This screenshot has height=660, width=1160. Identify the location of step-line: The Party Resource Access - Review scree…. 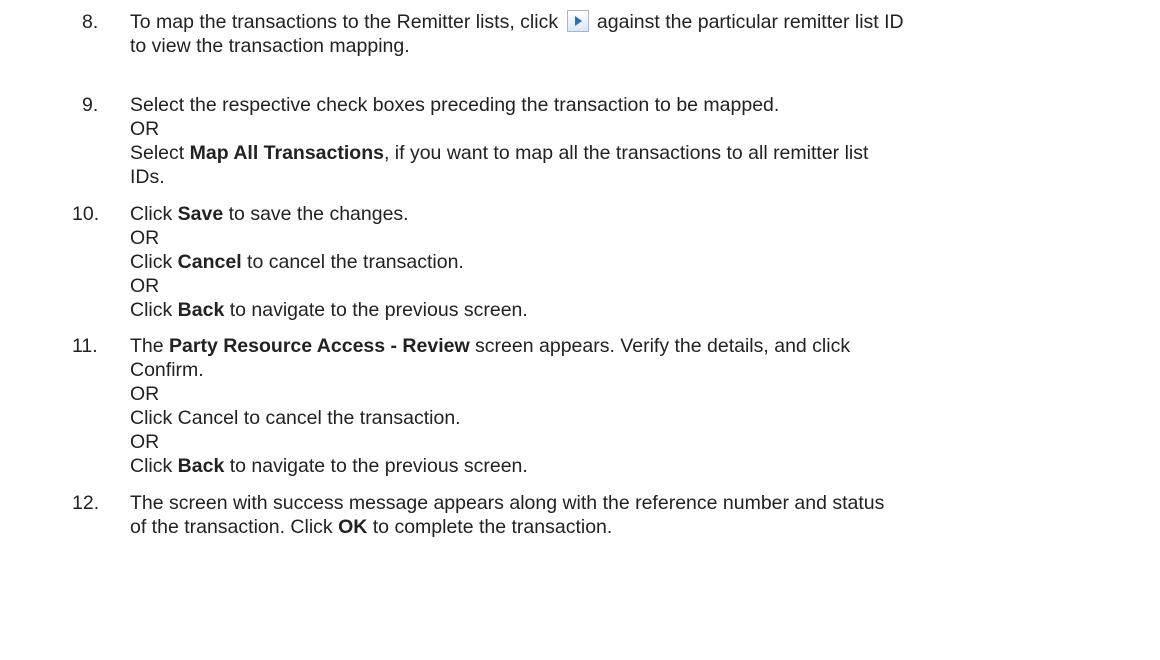
(640, 346).